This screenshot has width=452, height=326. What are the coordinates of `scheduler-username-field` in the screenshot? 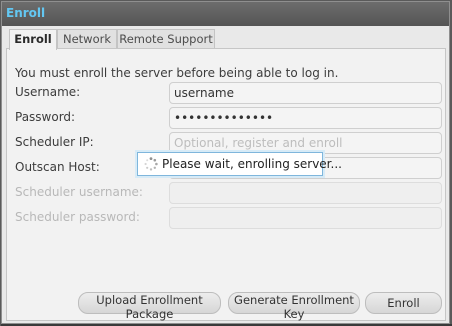 It's located at (305, 193).